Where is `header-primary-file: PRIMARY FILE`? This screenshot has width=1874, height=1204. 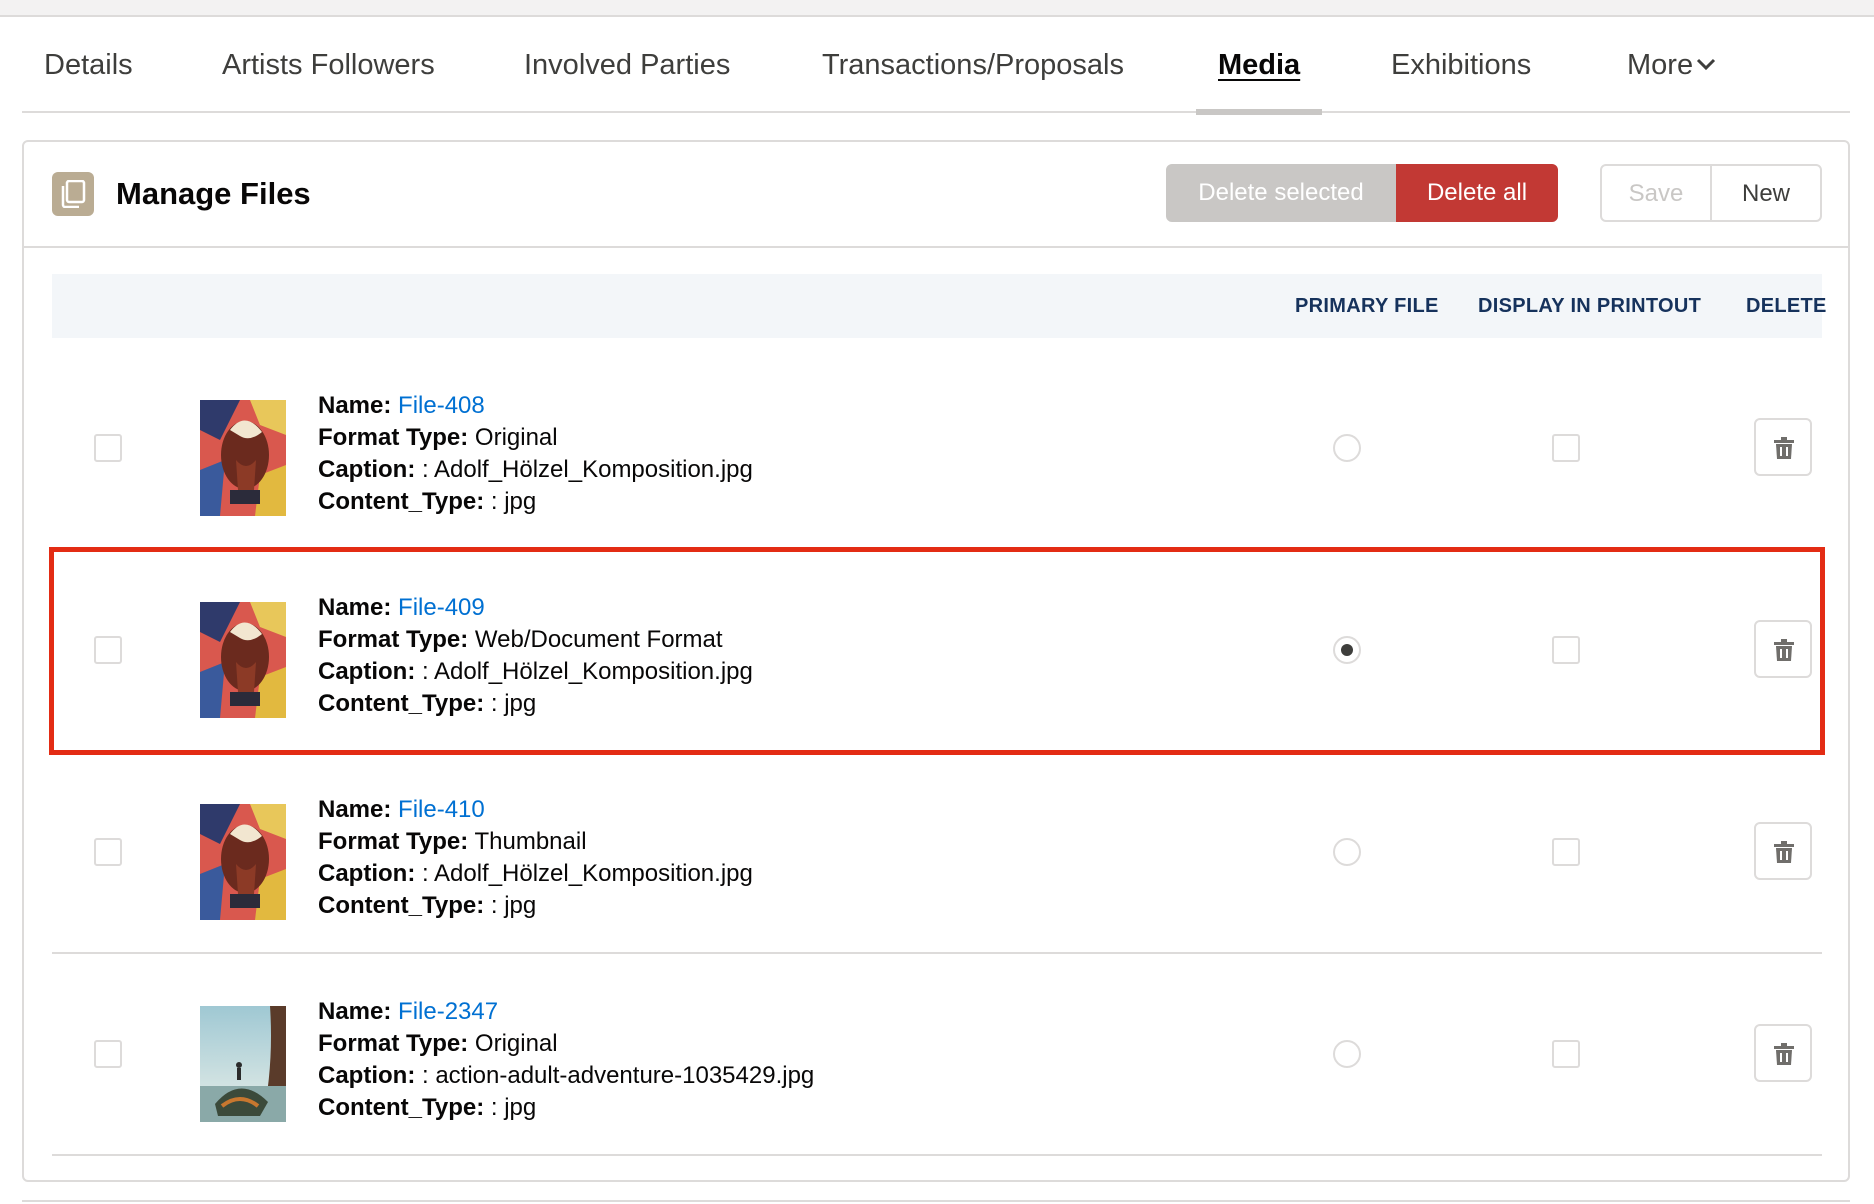
header-primary-file: PRIMARY FILE is located at coordinates (1367, 306).